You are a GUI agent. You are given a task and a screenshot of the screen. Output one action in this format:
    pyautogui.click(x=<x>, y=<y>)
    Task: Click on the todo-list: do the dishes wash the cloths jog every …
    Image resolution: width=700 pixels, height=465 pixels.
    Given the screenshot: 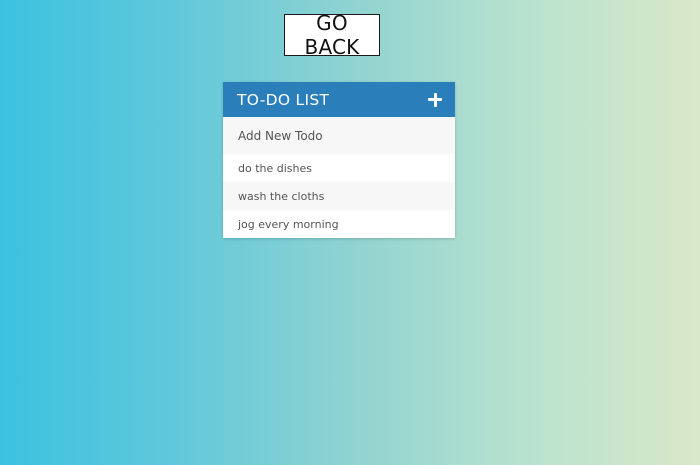 What is the action you would take?
    pyautogui.click(x=339, y=196)
    